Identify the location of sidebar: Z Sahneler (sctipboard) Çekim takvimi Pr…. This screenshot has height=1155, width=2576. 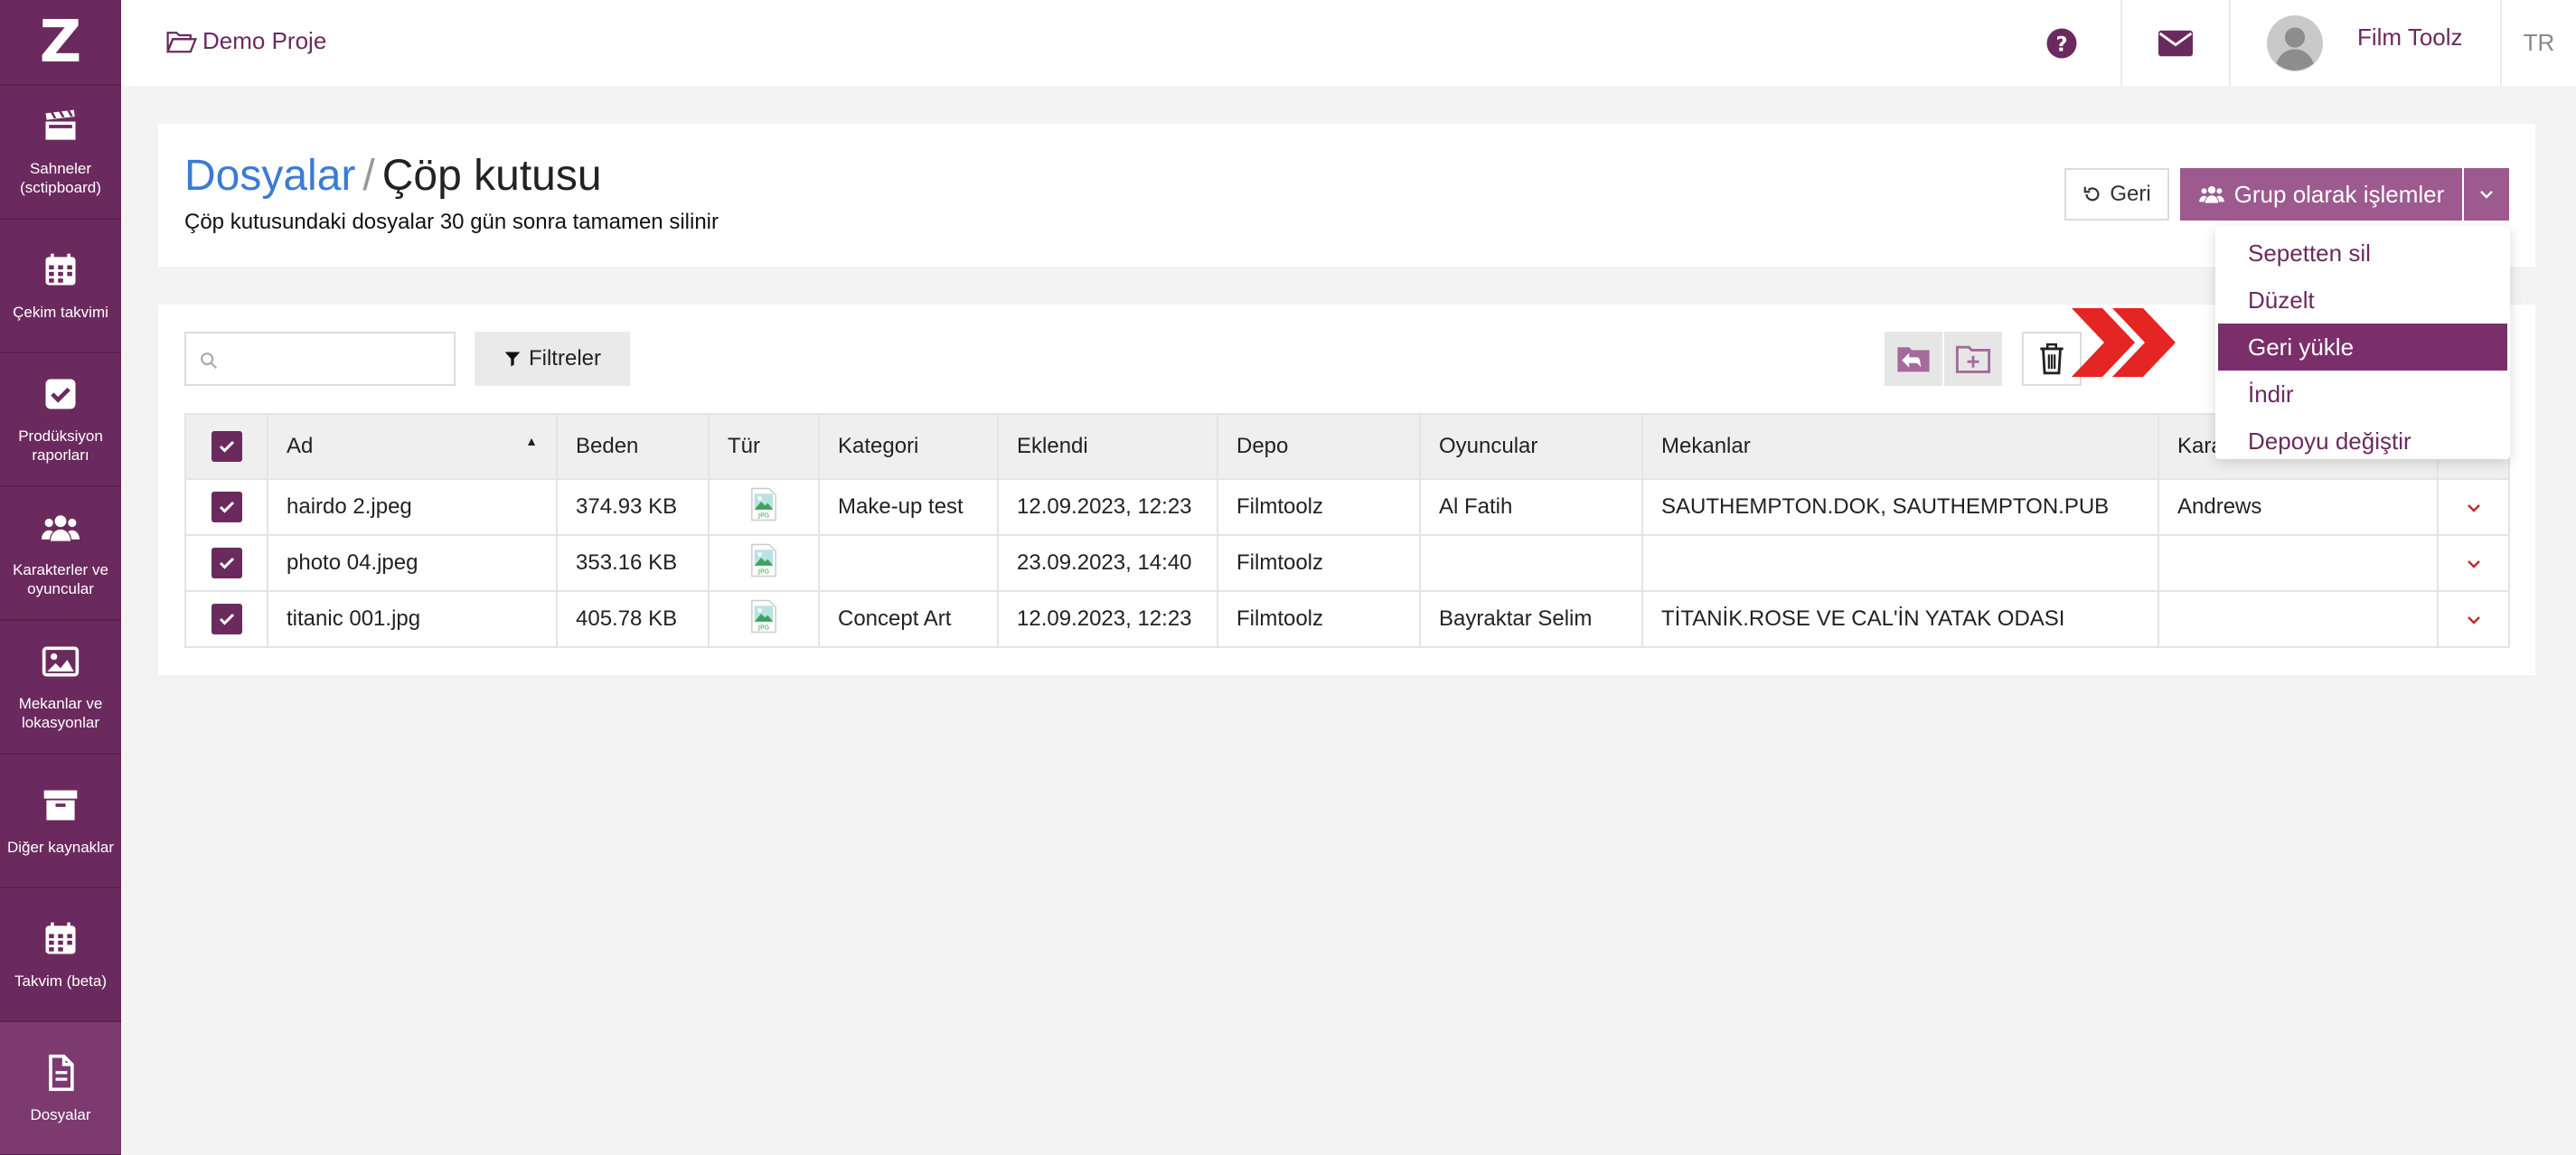
(60, 577).